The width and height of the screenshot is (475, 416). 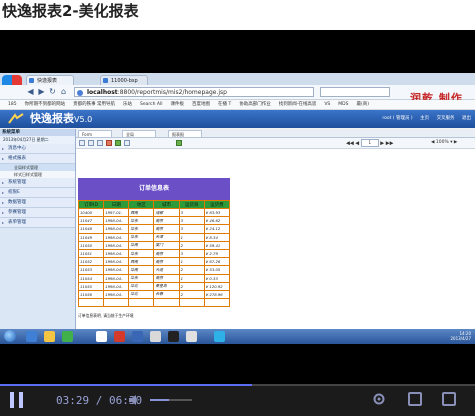 I want to click on zoom-control: ◀ 100% ▾ ▶, so click(x=444, y=143).